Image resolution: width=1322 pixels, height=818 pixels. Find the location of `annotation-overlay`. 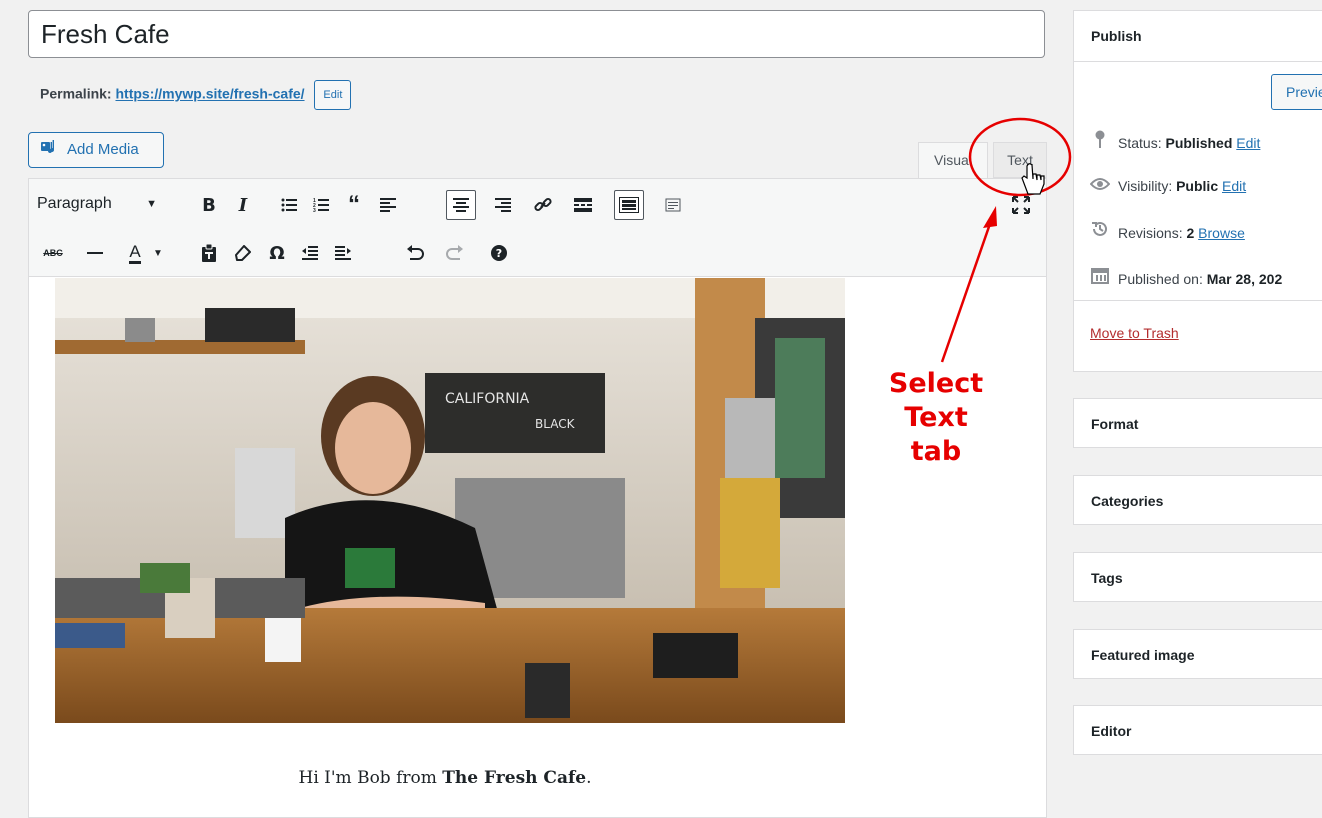

annotation-overlay is located at coordinates (1006, 240).